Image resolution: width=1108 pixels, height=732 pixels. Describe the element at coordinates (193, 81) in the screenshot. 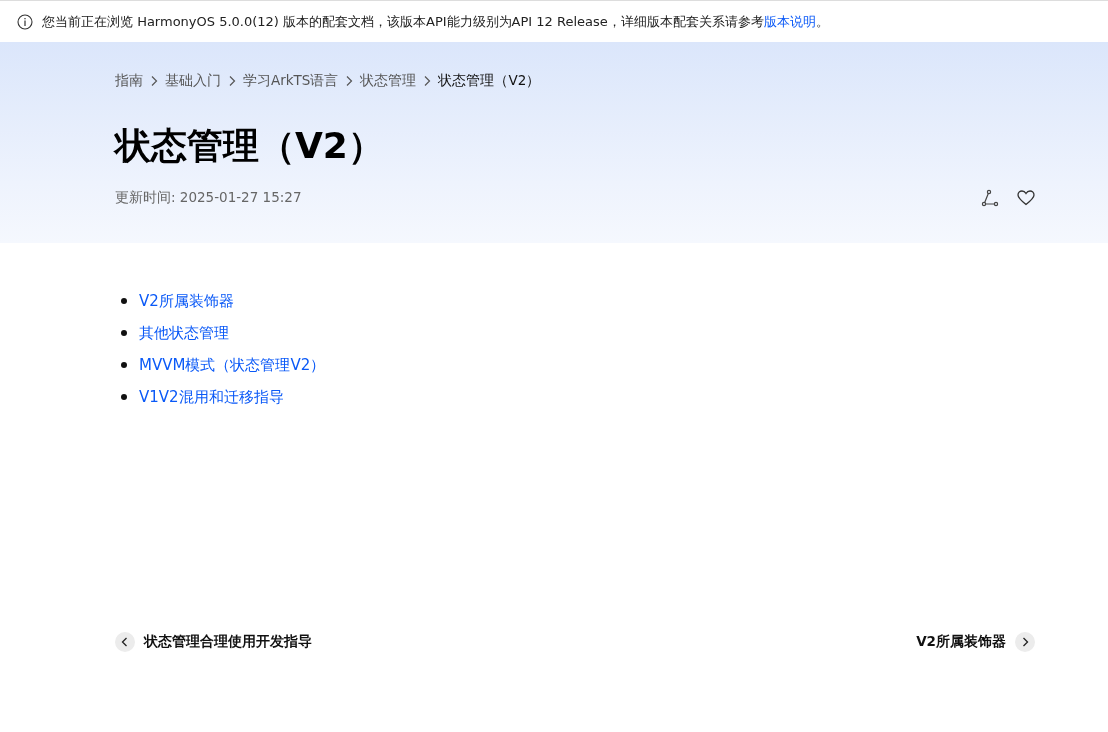

I see `breadcrumb-link: 基础入门` at that location.